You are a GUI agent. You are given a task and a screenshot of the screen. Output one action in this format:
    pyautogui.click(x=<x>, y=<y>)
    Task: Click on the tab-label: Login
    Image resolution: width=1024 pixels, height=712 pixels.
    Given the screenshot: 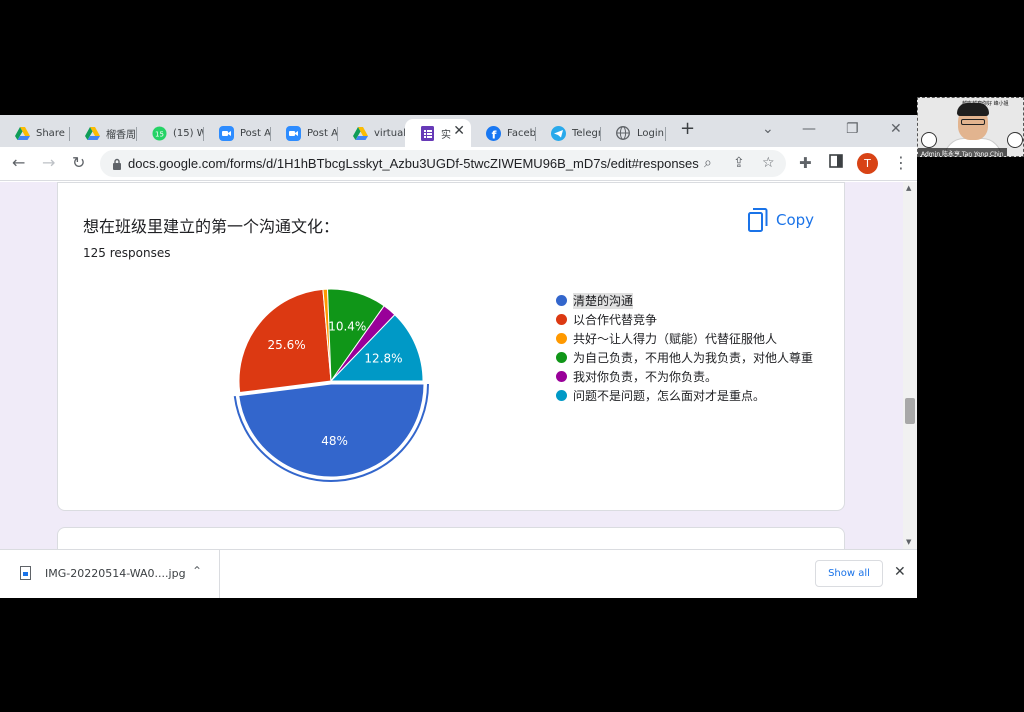 What is the action you would take?
    pyautogui.click(x=650, y=133)
    